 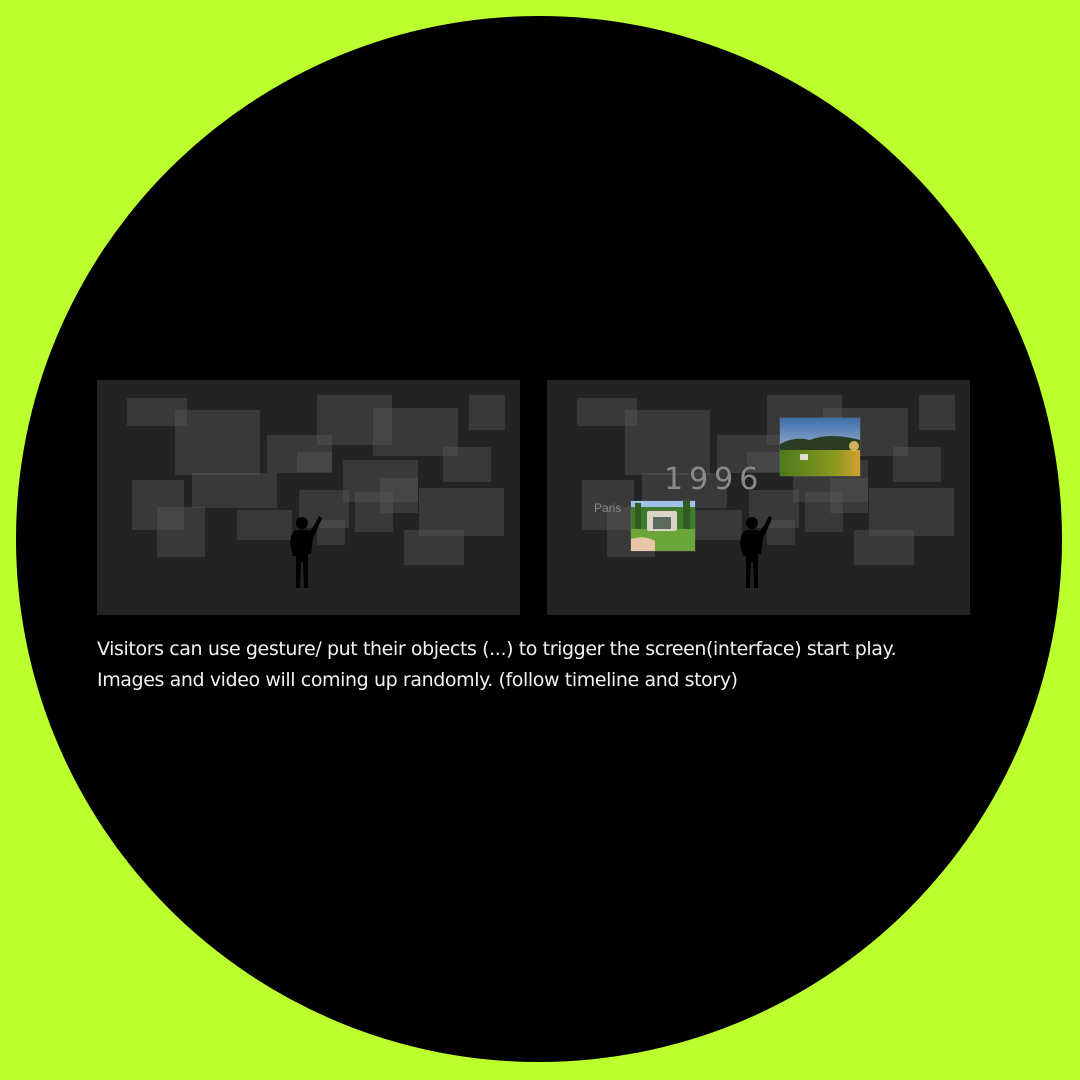 What do you see at coordinates (608, 508) in the screenshot?
I see `city-label: Paris` at bounding box center [608, 508].